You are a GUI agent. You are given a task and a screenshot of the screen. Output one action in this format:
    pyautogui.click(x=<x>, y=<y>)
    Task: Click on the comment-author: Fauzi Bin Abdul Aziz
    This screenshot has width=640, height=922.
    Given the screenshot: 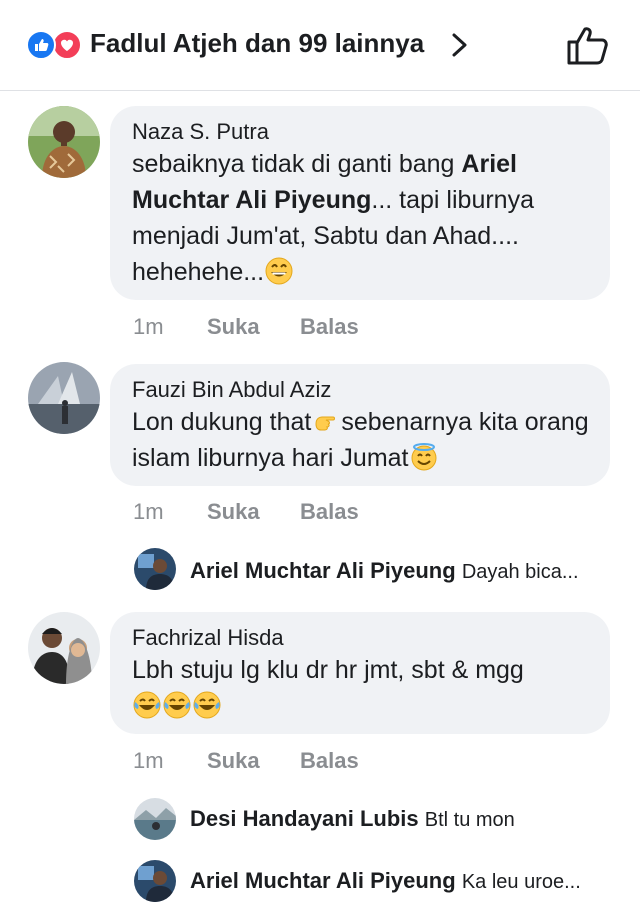 What is the action you would take?
    pyautogui.click(x=361, y=390)
    